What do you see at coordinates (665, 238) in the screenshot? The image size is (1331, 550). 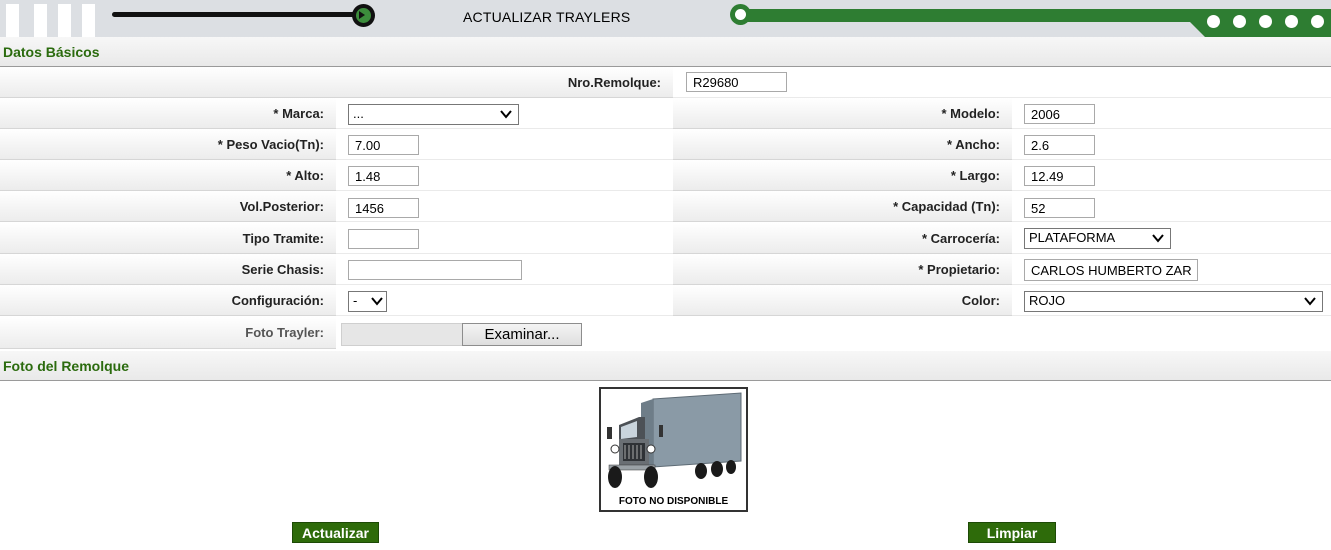 I see `row-tramite-carroceria: Tipo Tramite: * Carrocería: PLATAFORMA` at bounding box center [665, 238].